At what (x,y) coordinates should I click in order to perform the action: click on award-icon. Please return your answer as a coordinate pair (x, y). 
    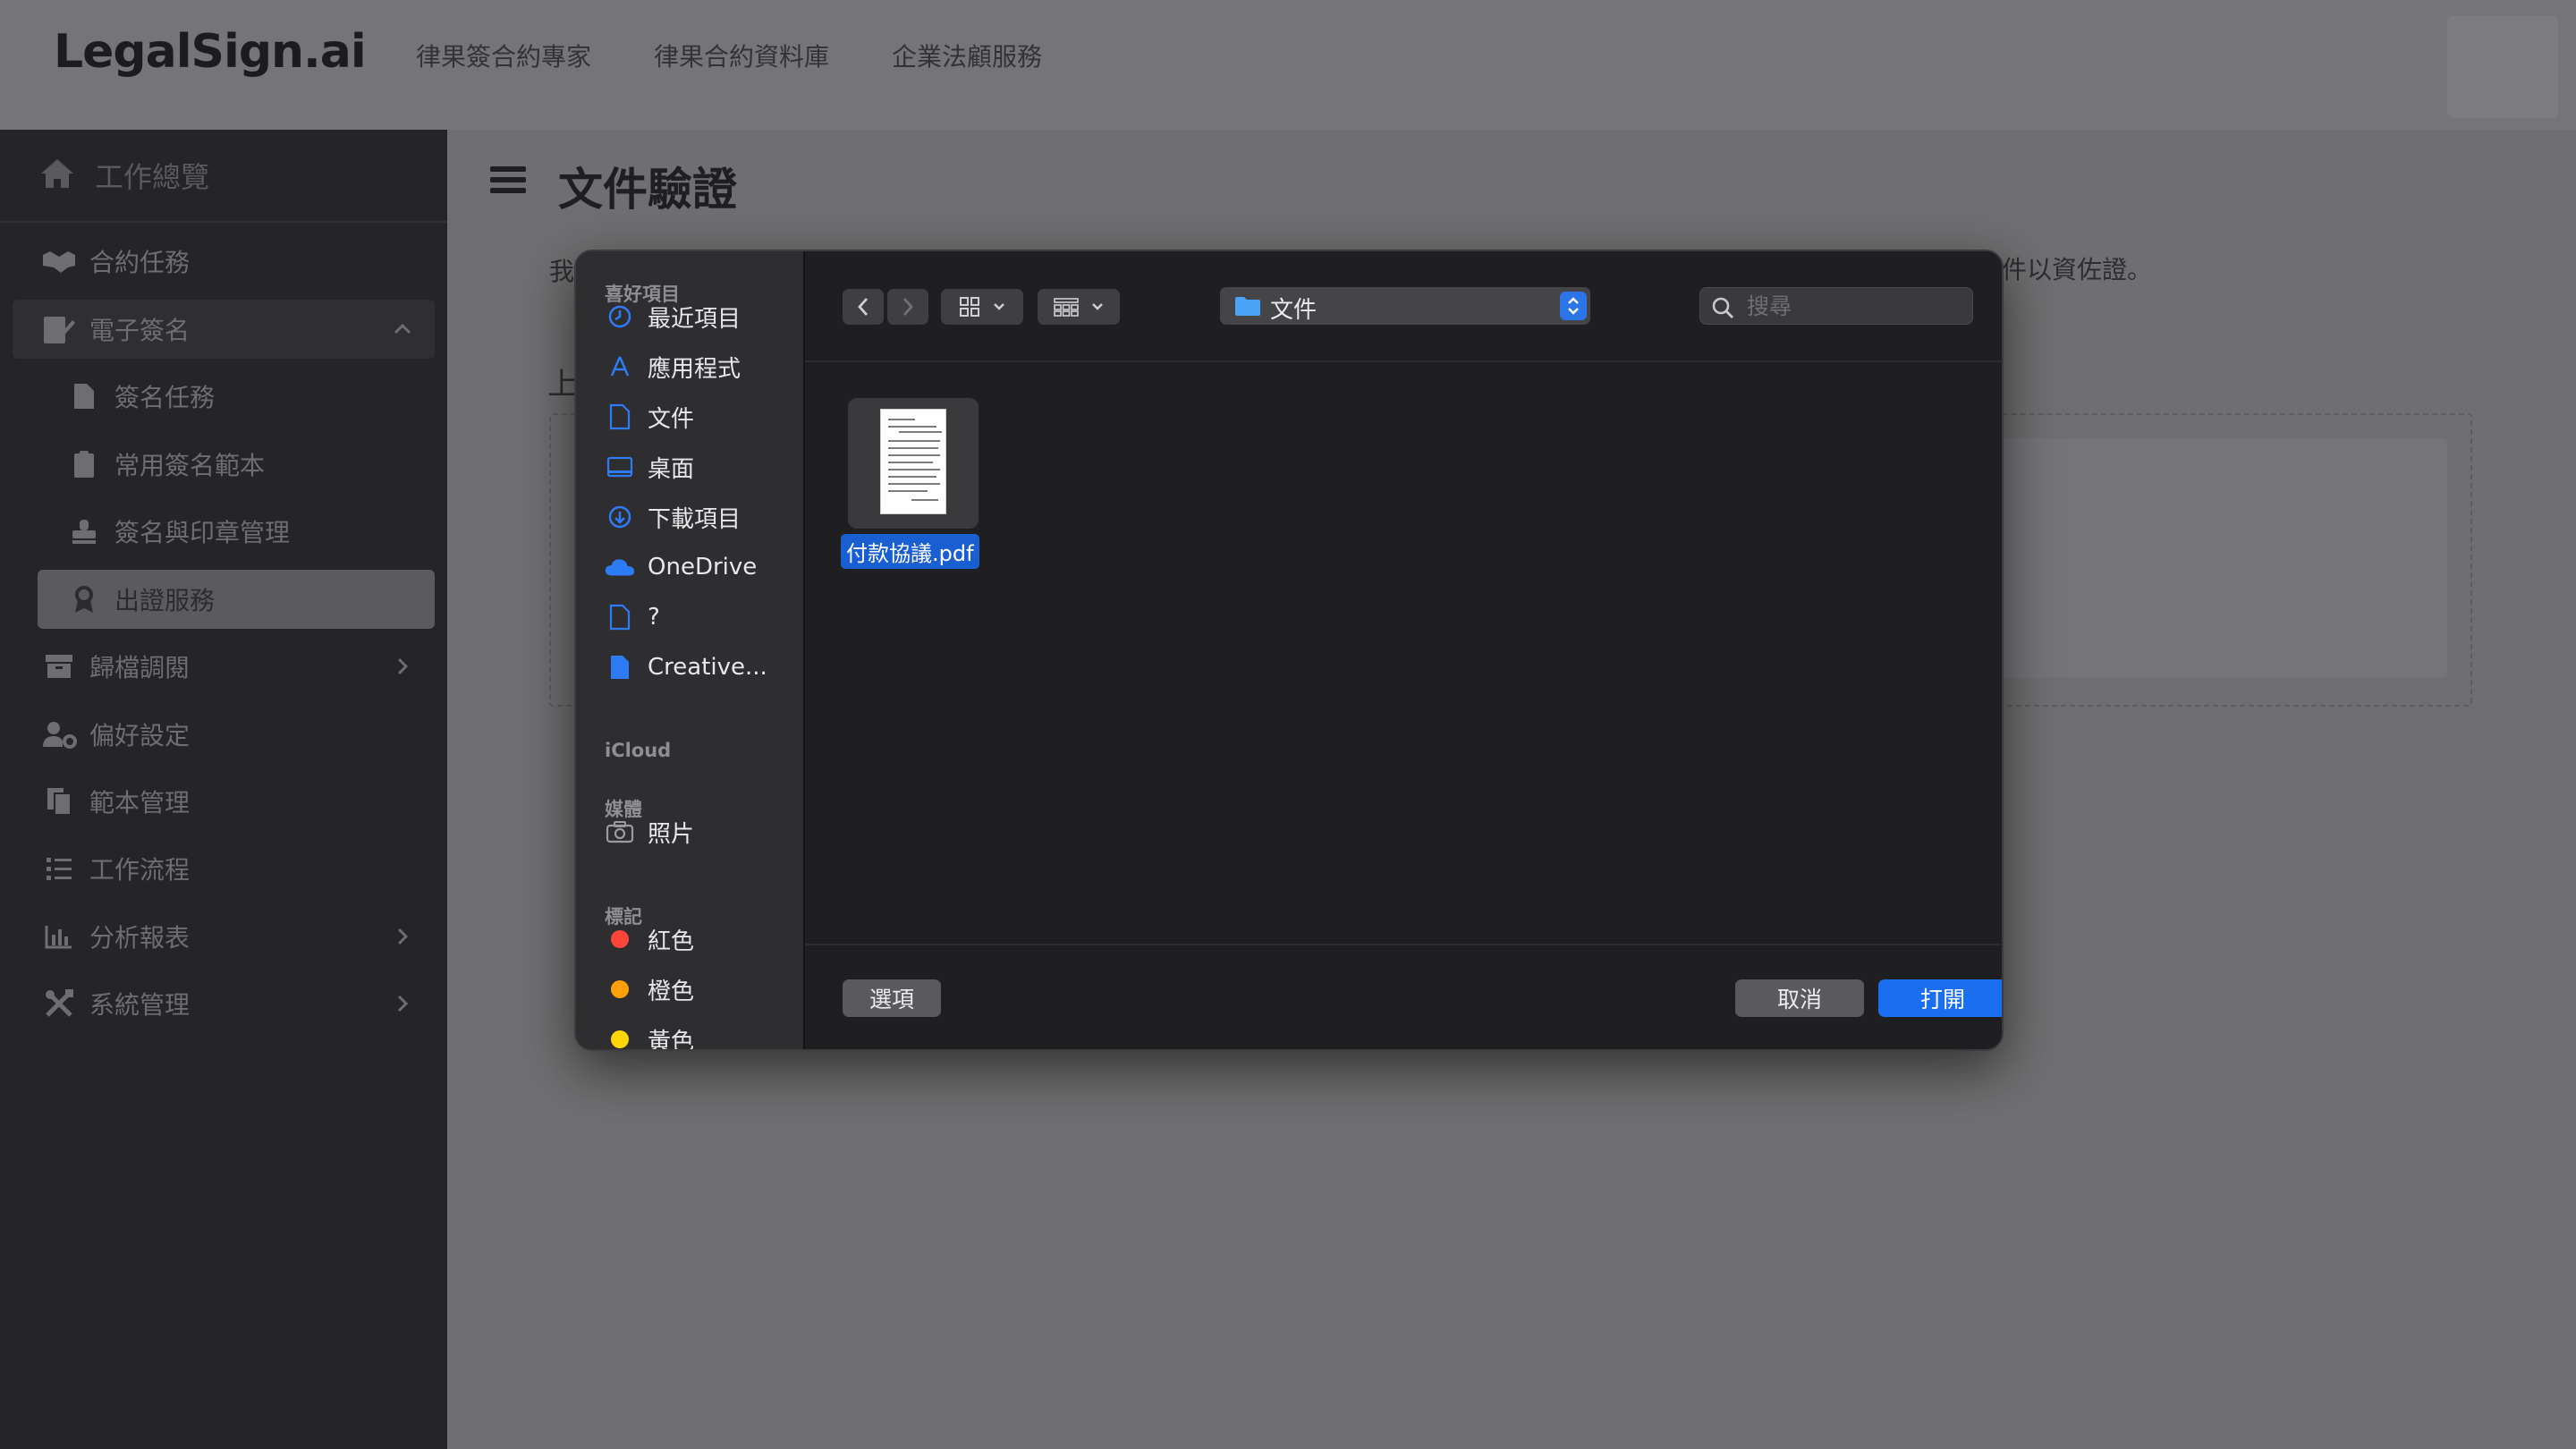
    Looking at the image, I should click on (84, 599).